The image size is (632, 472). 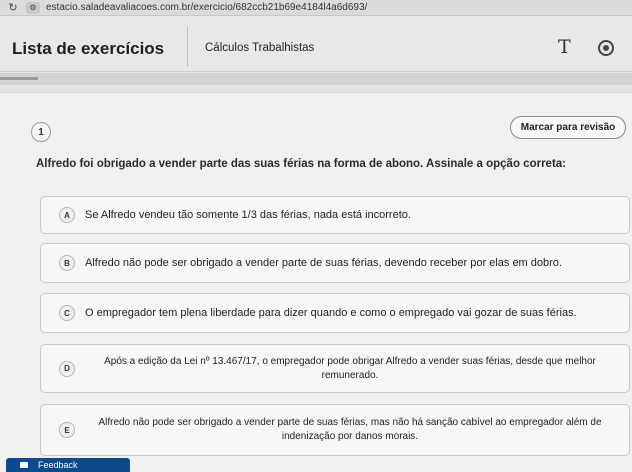 I want to click on site-settings-icon: ⚙, so click(x=33, y=7).